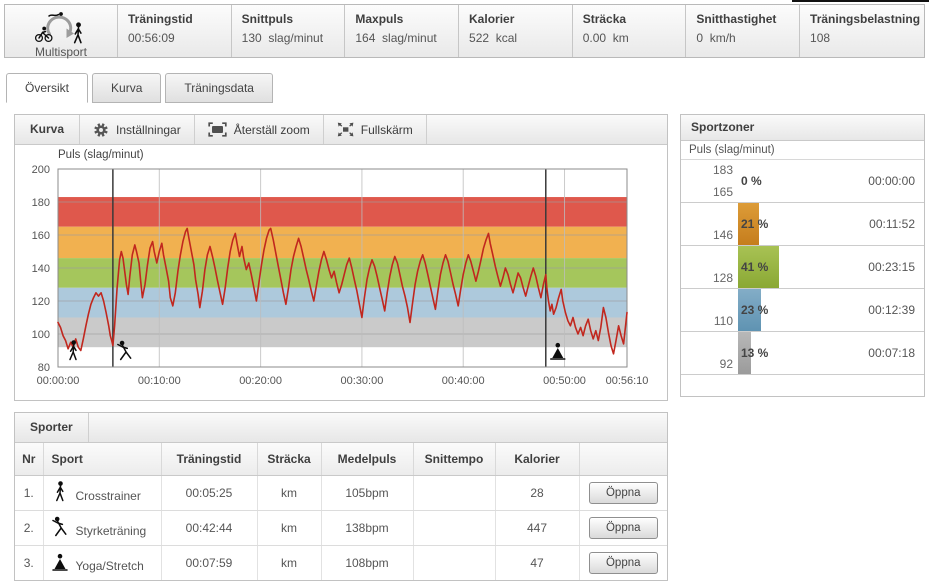 The width and height of the screenshot is (929, 582). I want to click on button-installningar: Inställningar, so click(137, 129).